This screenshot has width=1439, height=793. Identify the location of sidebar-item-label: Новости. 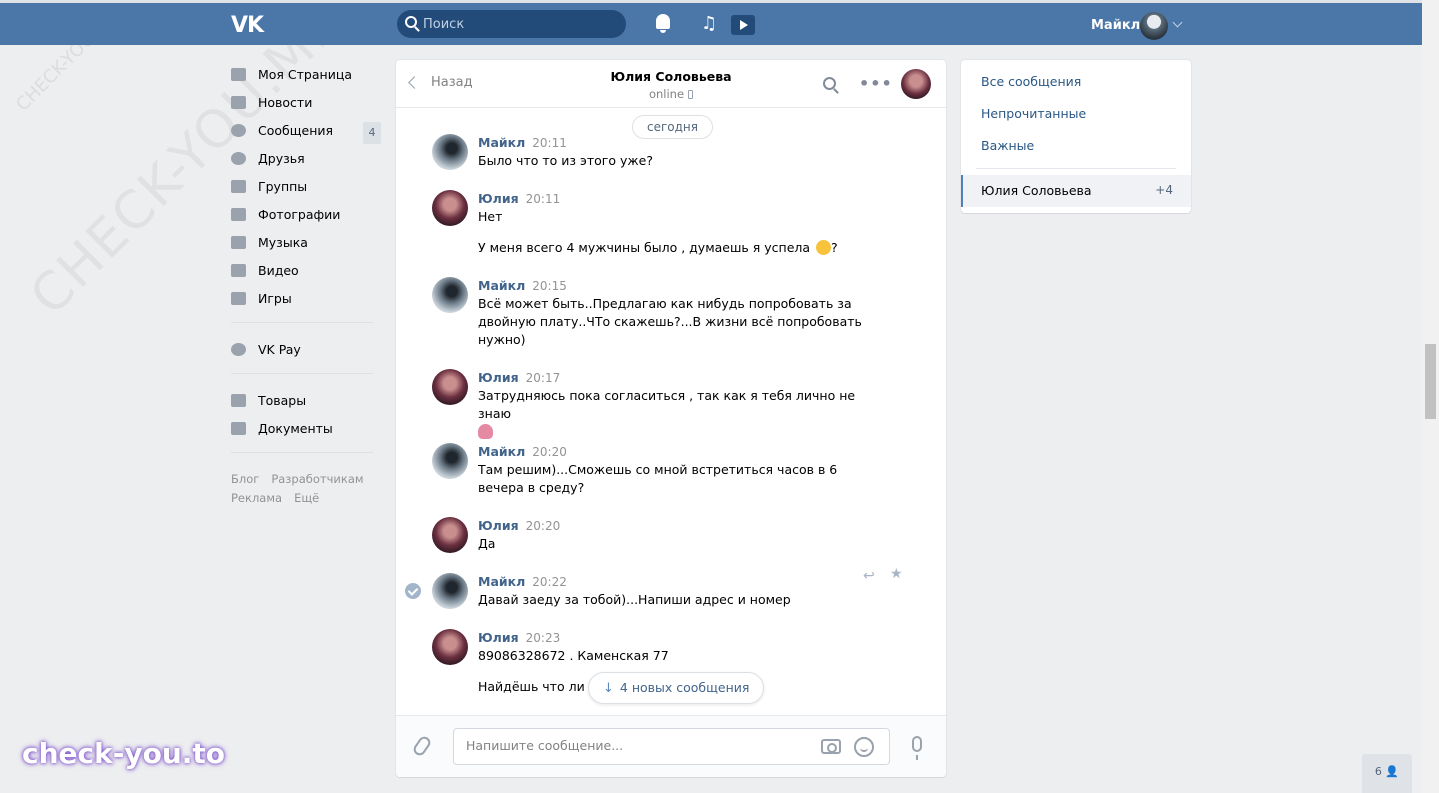
(285, 102).